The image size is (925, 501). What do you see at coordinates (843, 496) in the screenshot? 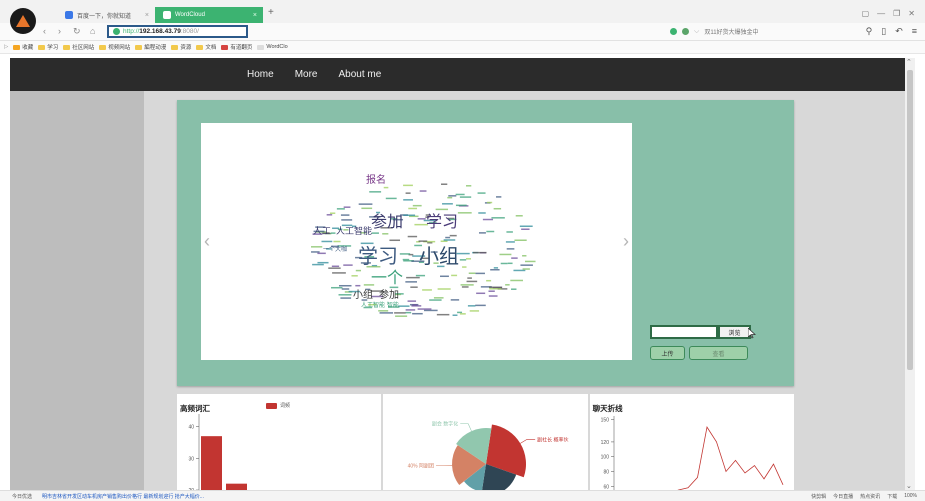
I see `status-item: 今日直播` at bounding box center [843, 496].